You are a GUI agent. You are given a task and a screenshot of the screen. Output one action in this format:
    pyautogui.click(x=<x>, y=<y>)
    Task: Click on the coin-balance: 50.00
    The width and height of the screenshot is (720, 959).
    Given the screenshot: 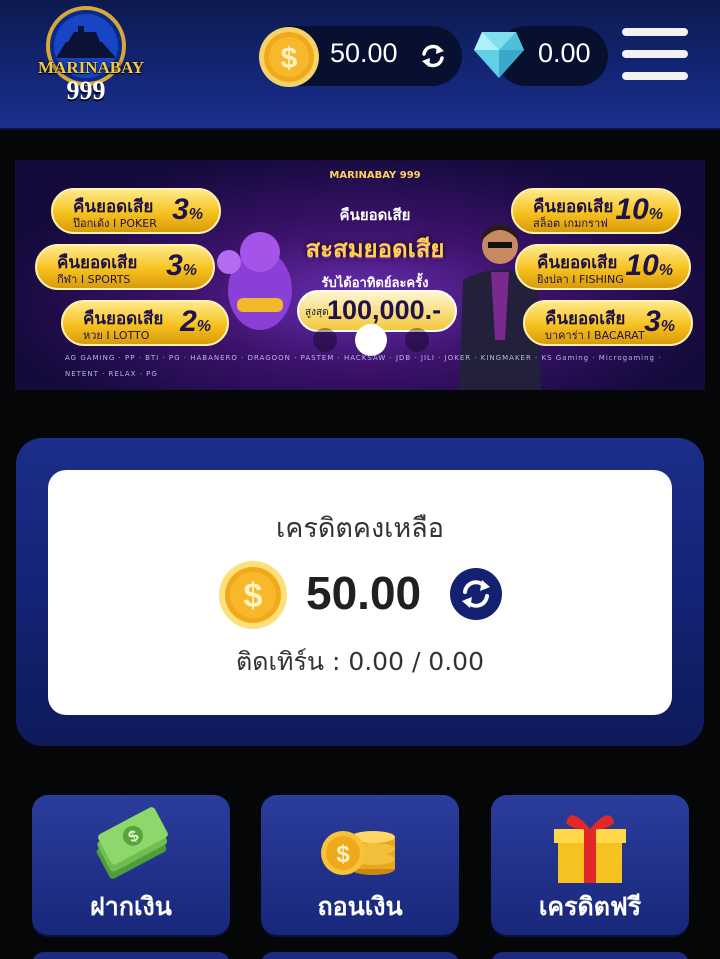 What is the action you would take?
    pyautogui.click(x=364, y=53)
    